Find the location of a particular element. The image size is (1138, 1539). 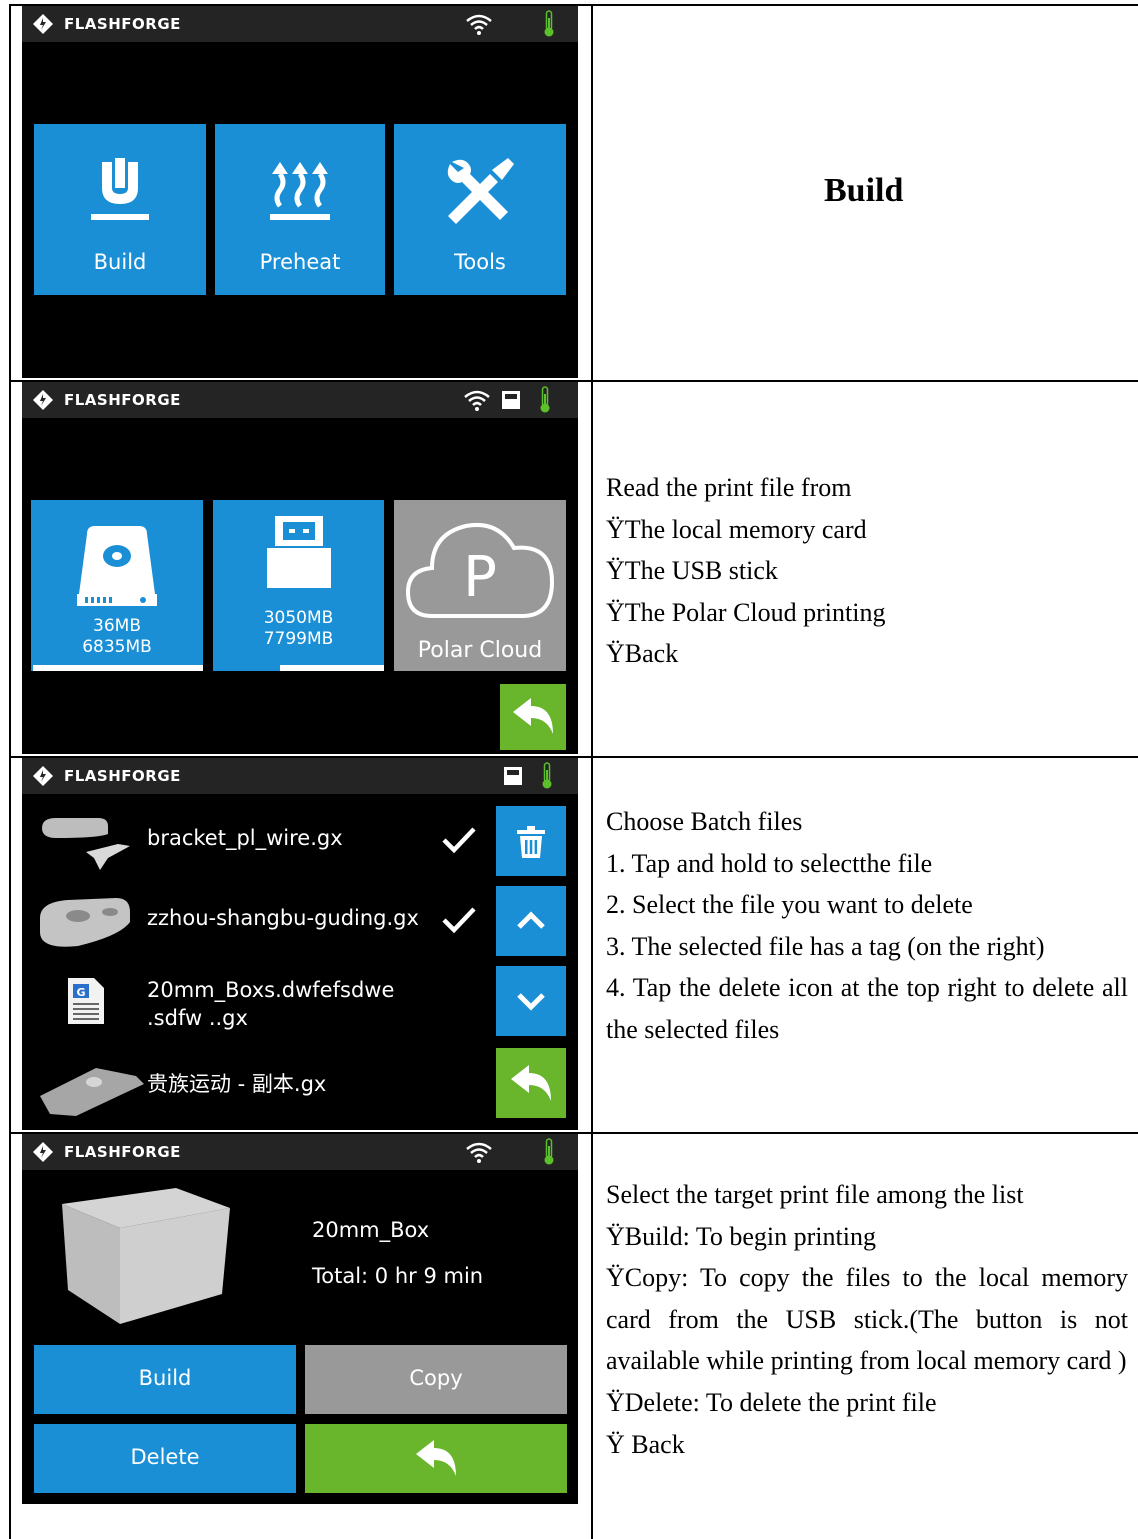

usb-tile: 3050MB 7799MB is located at coordinates (298, 585).